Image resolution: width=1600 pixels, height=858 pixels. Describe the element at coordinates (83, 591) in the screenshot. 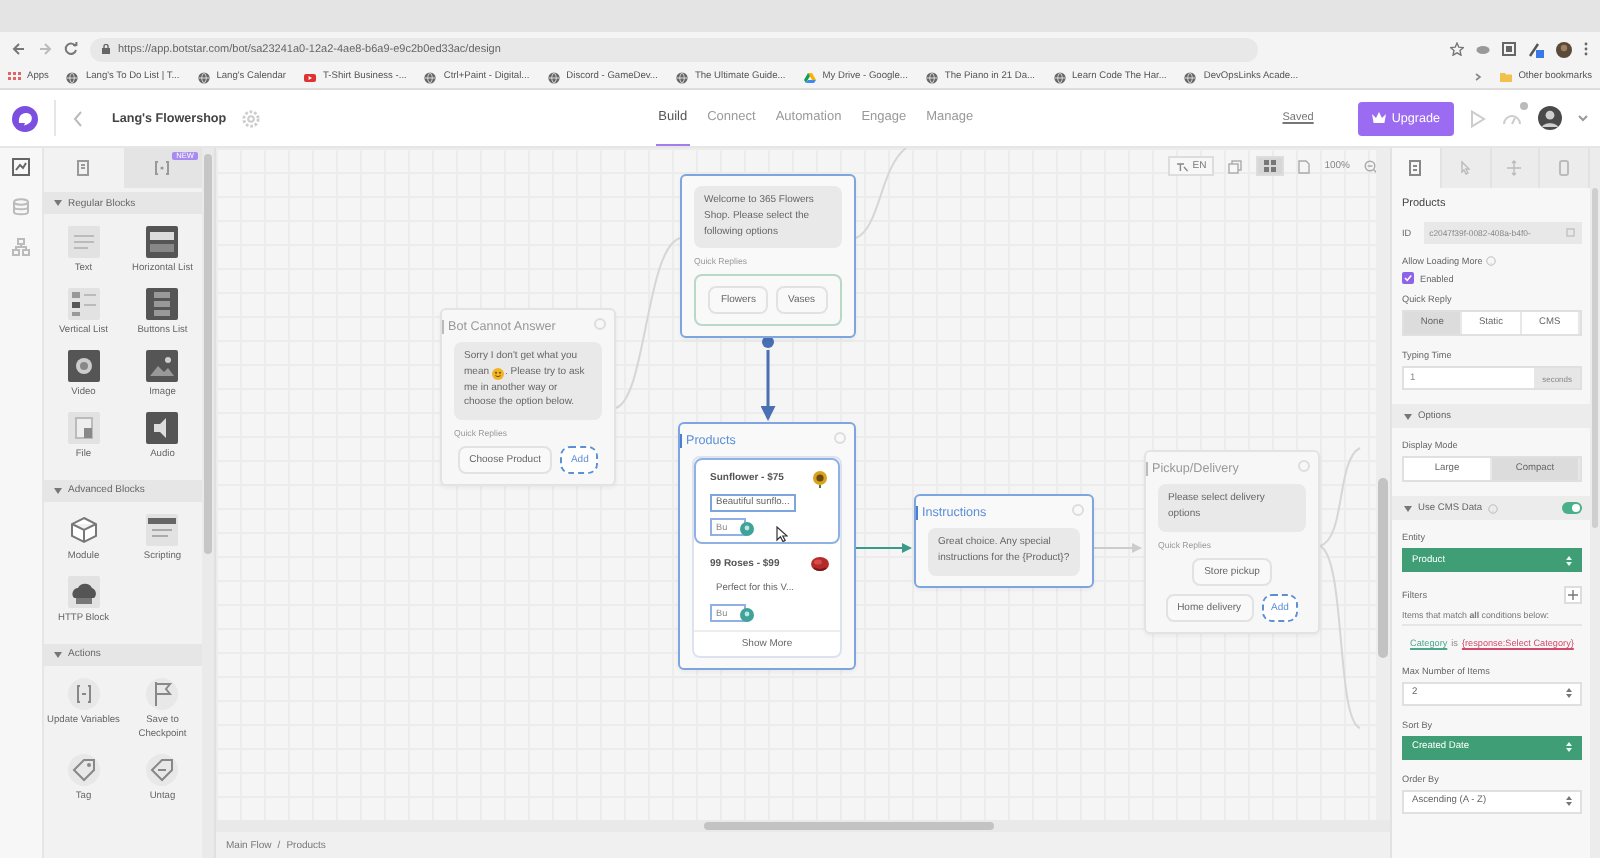

I see `cloud-icon` at that location.